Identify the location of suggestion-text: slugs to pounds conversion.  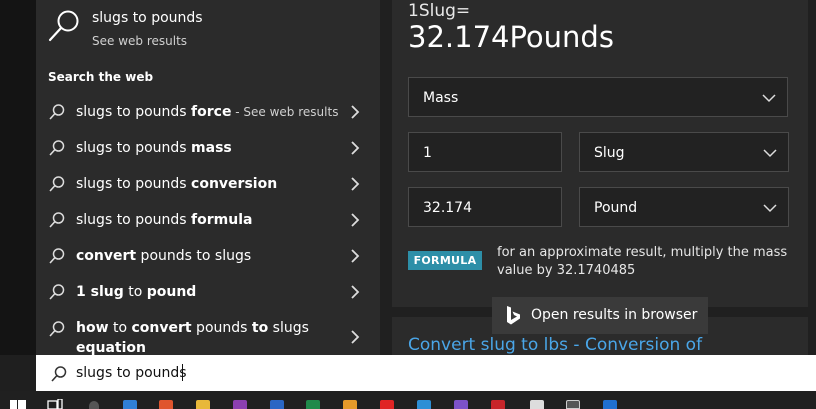
(177, 184).